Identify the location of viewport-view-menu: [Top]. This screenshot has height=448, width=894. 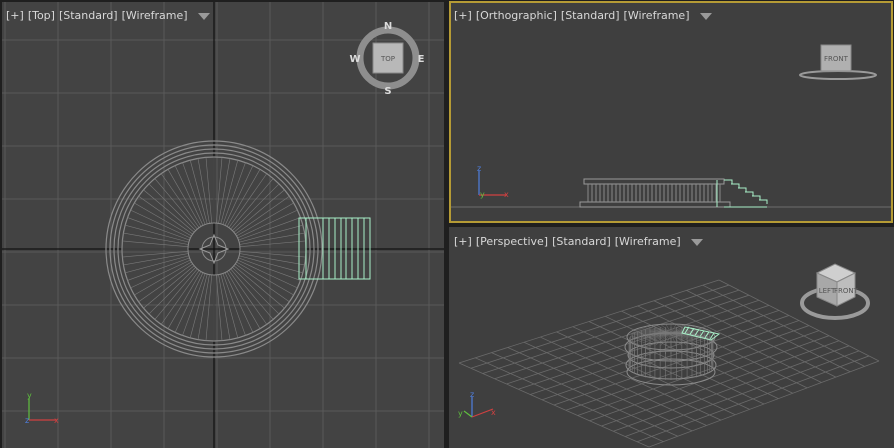
(41, 15).